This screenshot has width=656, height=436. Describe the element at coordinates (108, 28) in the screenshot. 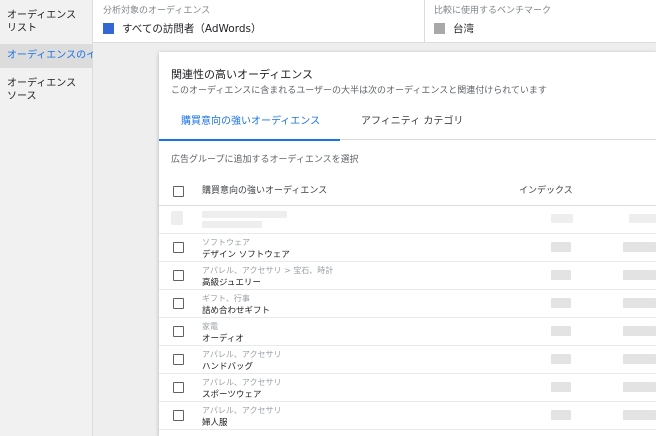

I see `audience-color-swatch` at that location.